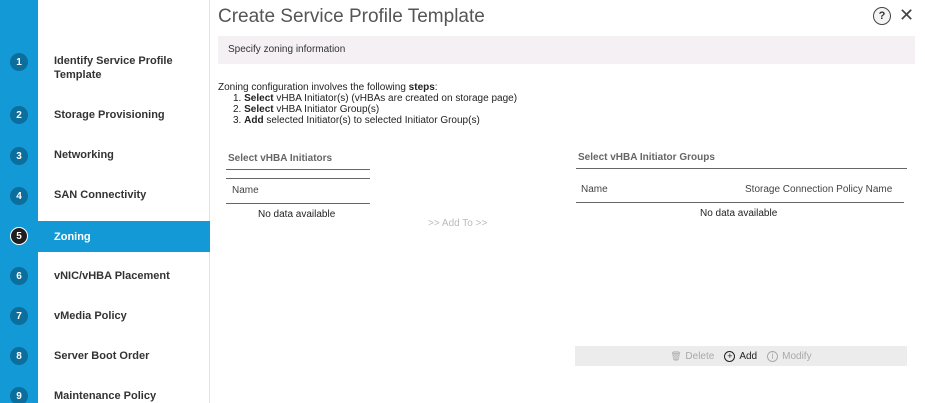  I want to click on step-description-bar: Specify zoning information, so click(566, 50).